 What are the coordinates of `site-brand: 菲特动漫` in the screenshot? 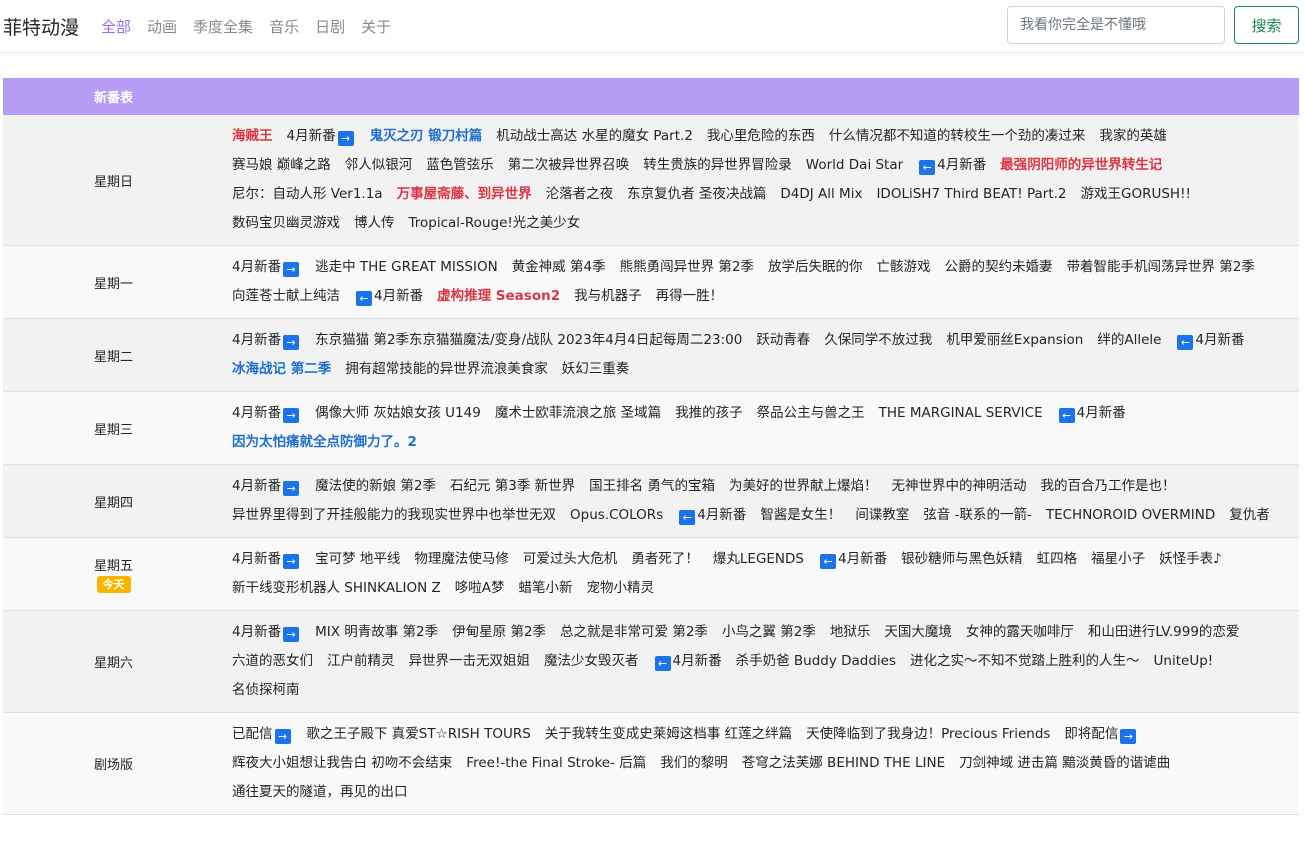 It's located at (41, 26).